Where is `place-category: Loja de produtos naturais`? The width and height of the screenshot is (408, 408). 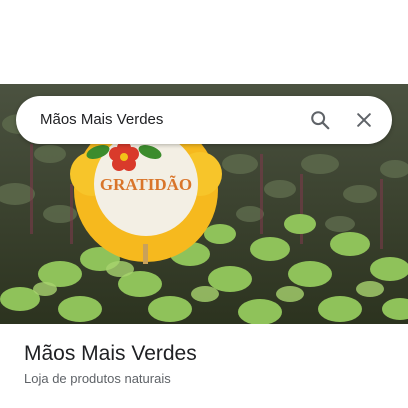
place-category: Loja de produtos naturais is located at coordinates (97, 378).